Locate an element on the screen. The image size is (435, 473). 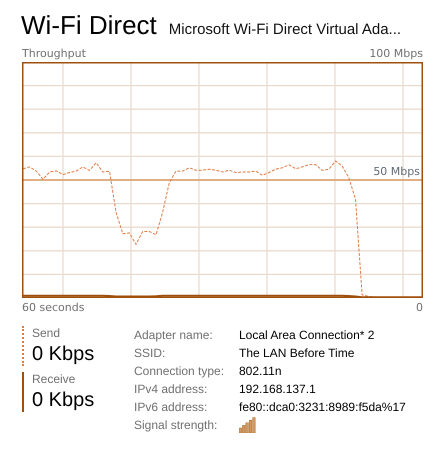
signal-strength-icon is located at coordinates (247, 425).